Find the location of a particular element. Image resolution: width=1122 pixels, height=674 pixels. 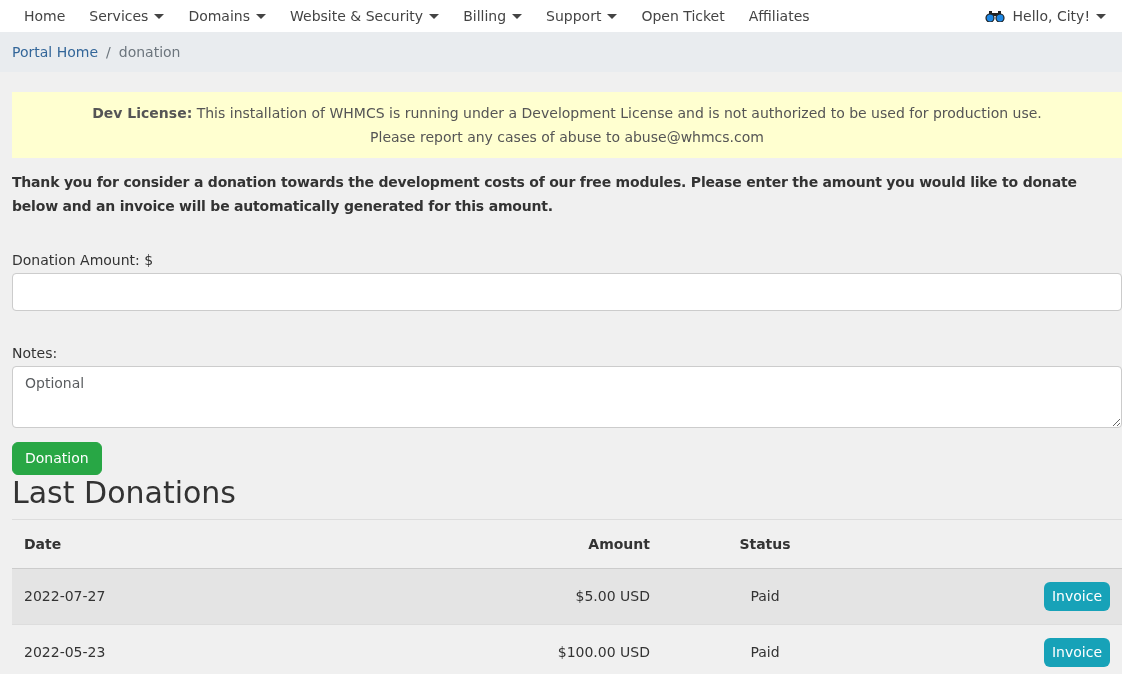

notes-label: Notes: is located at coordinates (35, 353).